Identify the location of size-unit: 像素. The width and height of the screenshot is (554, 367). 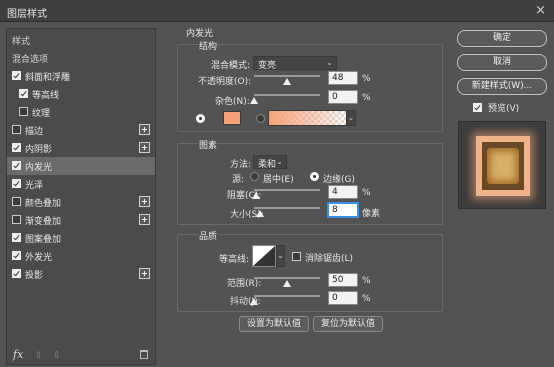
(371, 214).